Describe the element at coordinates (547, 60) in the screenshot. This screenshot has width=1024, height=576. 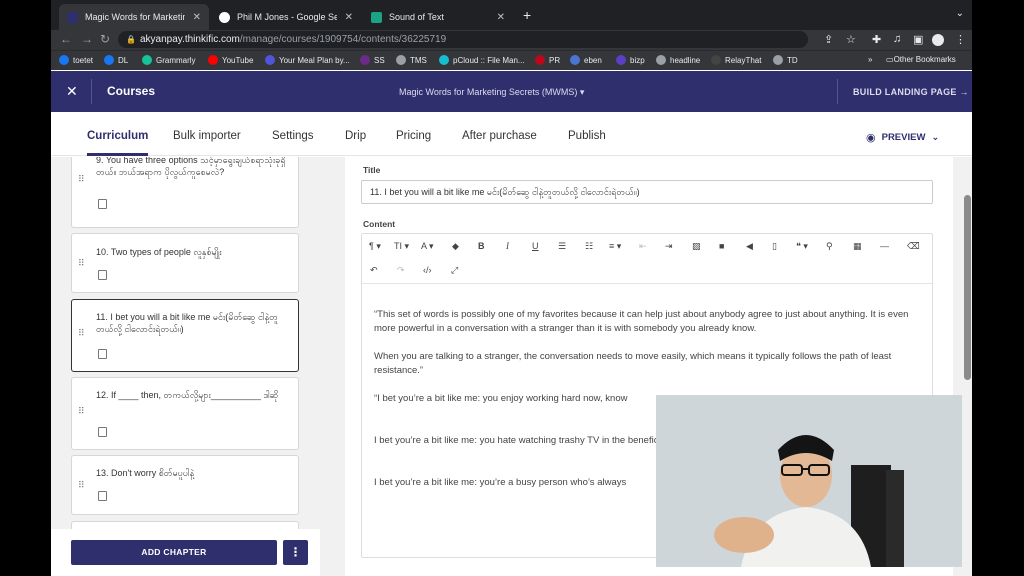
I see `bookmark-item: PR` at that location.